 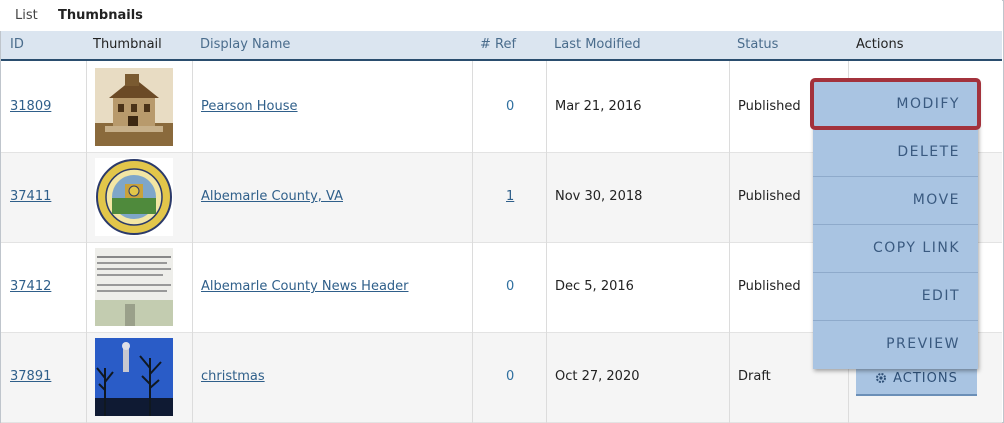 I want to click on menu-item-preview: PREVIEW, so click(x=895, y=345).